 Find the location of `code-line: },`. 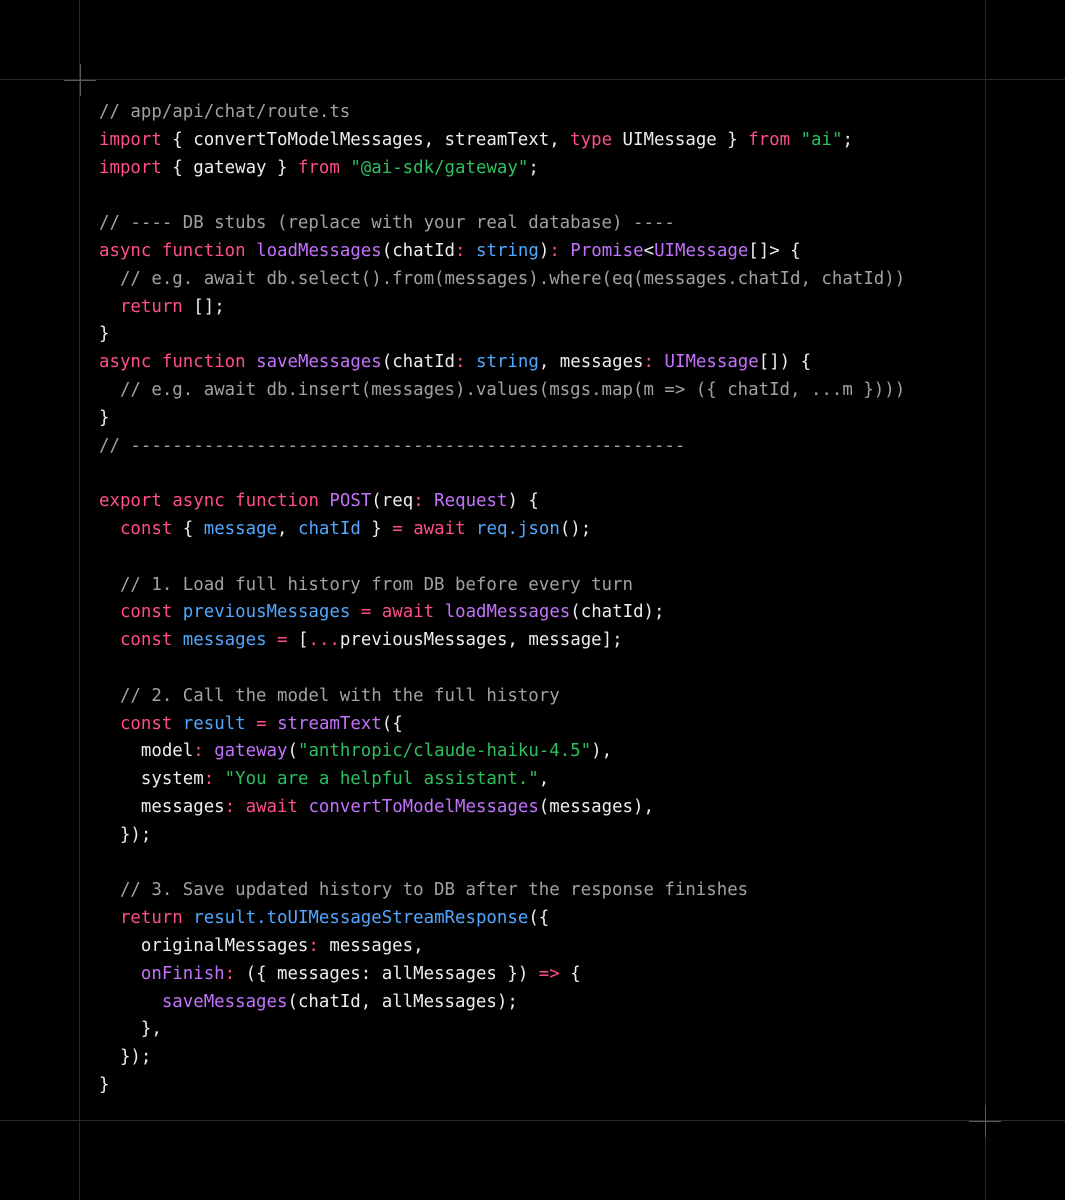

code-line: }, is located at coordinates (502, 1030).